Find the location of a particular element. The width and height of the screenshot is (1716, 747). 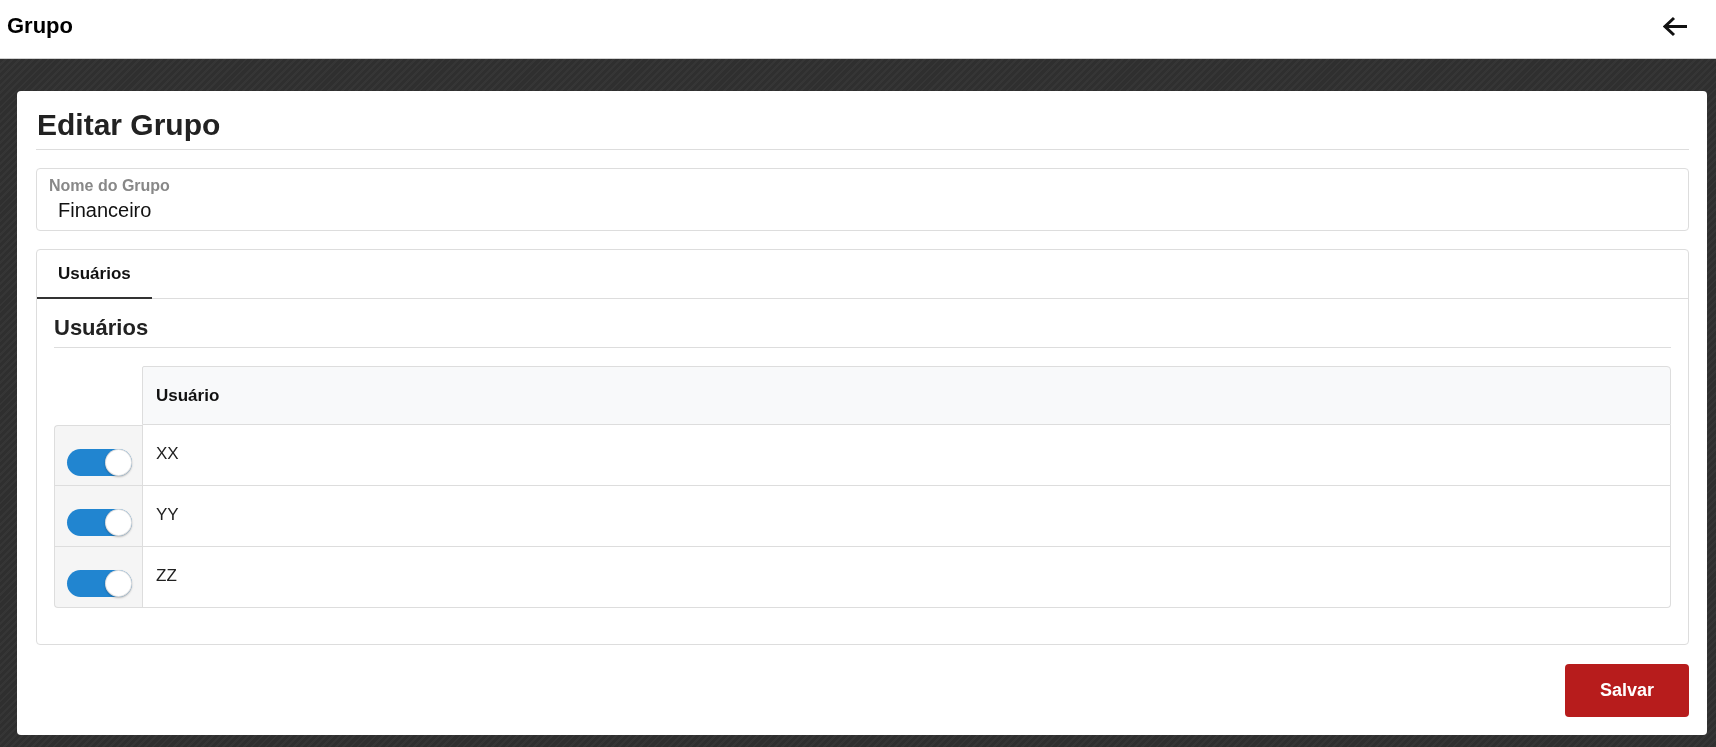

back-arrow-icon is located at coordinates (1675, 26).